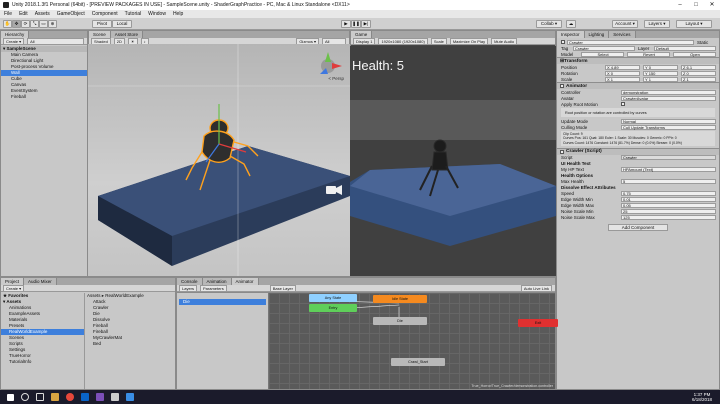 This screenshot has height=404, width=720. What do you see at coordinates (213, 288) in the screenshot?
I see `parameters-tab: Parameters` at bounding box center [213, 288].